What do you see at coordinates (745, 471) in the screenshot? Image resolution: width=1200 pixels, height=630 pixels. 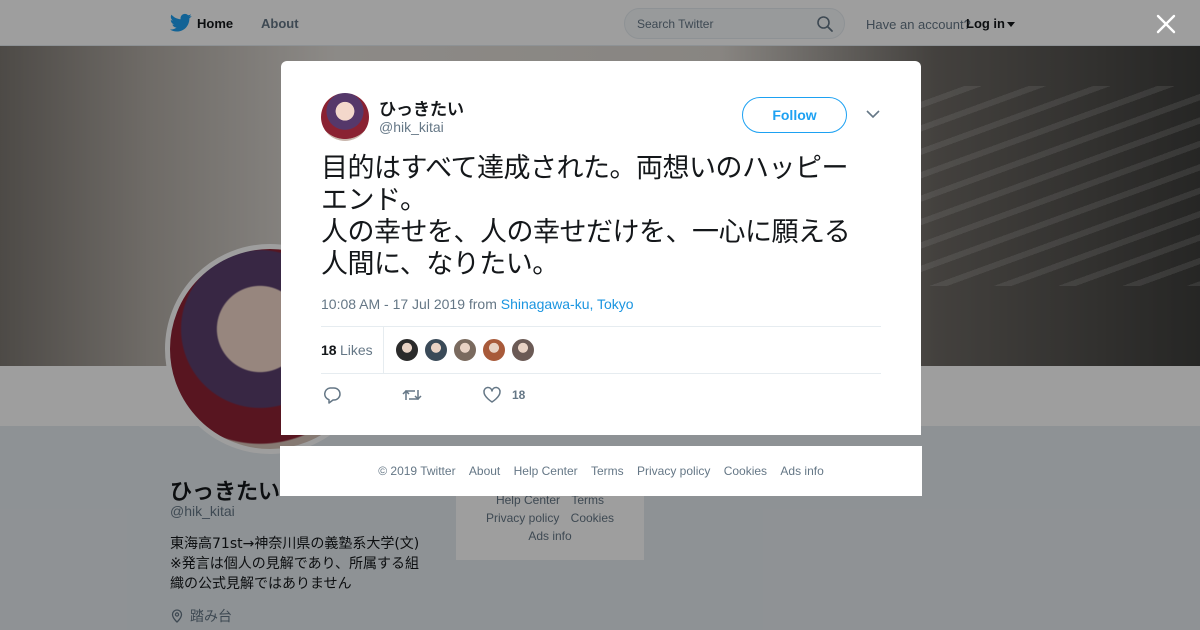 I see `footer-link-cookies: Cookies` at bounding box center [745, 471].